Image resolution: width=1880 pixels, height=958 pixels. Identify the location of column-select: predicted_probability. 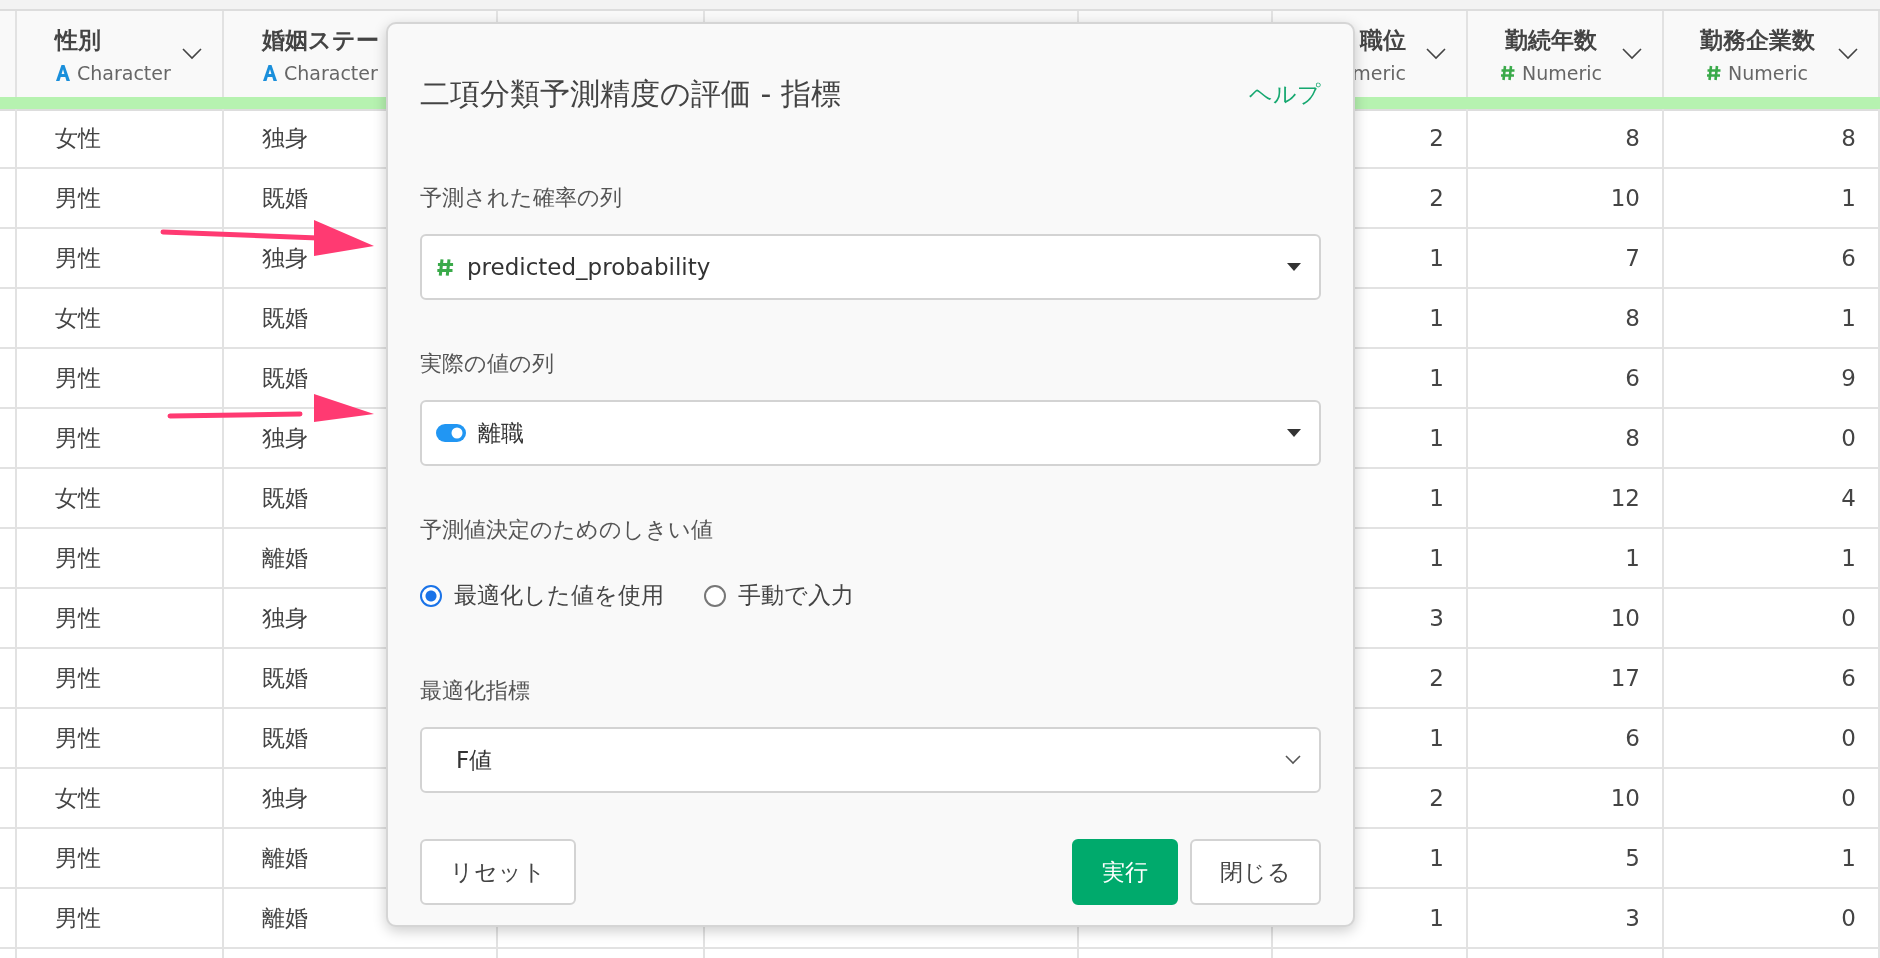
(870, 267).